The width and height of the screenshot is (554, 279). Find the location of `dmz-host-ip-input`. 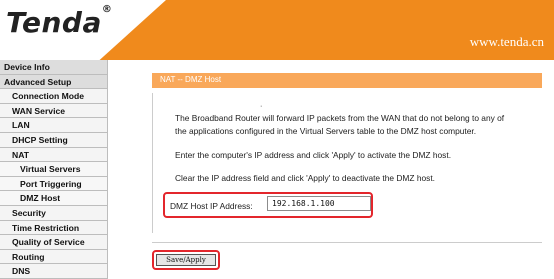

dmz-host-ip-input is located at coordinates (319, 203).